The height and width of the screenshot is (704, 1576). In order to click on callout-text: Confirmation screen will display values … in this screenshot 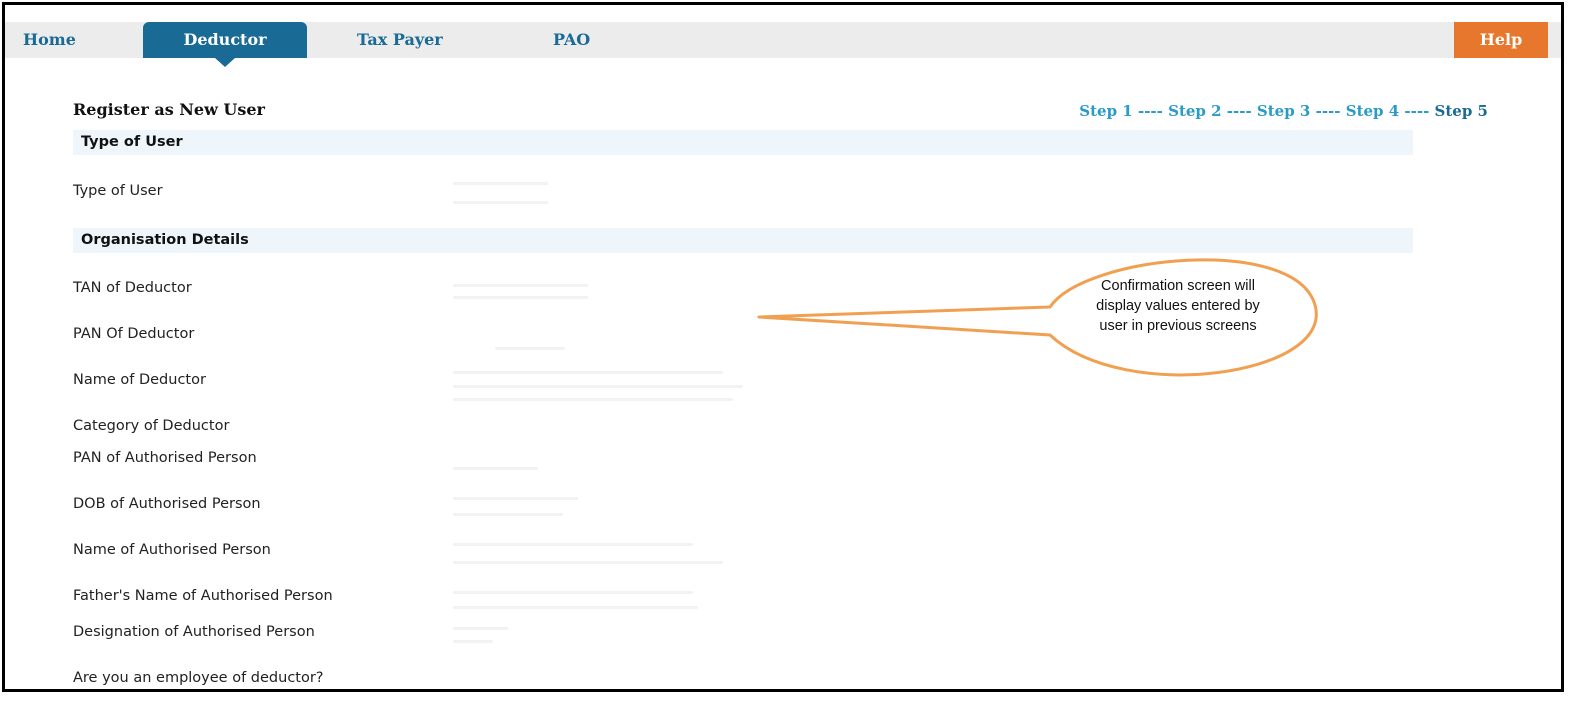, I will do `click(1178, 306)`.